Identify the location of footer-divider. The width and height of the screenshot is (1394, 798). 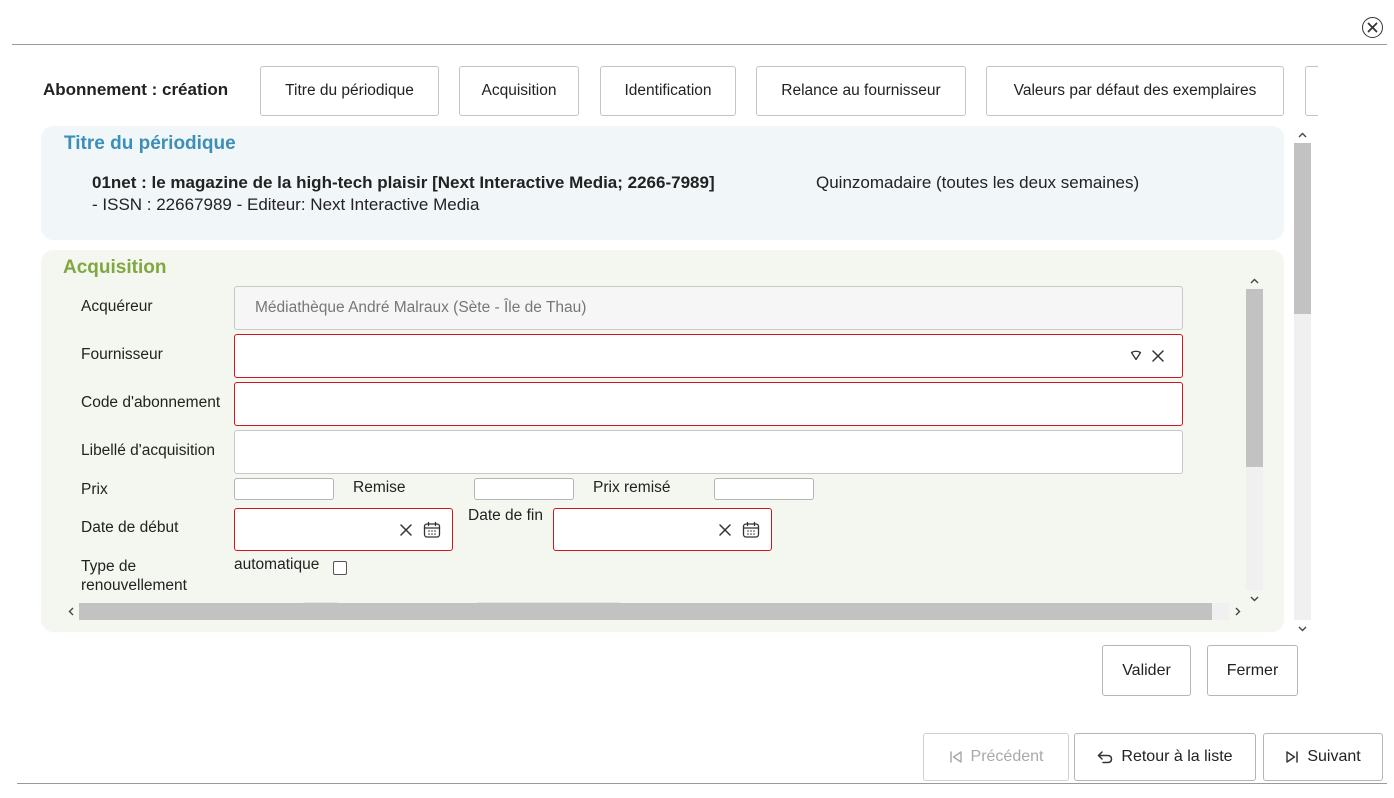
(702, 783).